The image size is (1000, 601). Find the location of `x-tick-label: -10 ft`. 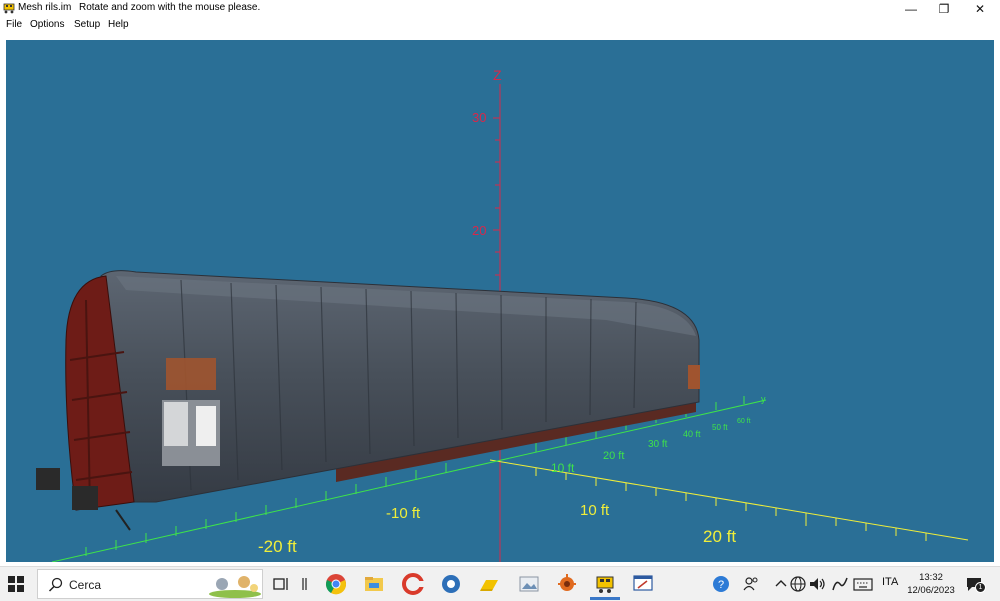

x-tick-label: -10 ft is located at coordinates (403, 513).